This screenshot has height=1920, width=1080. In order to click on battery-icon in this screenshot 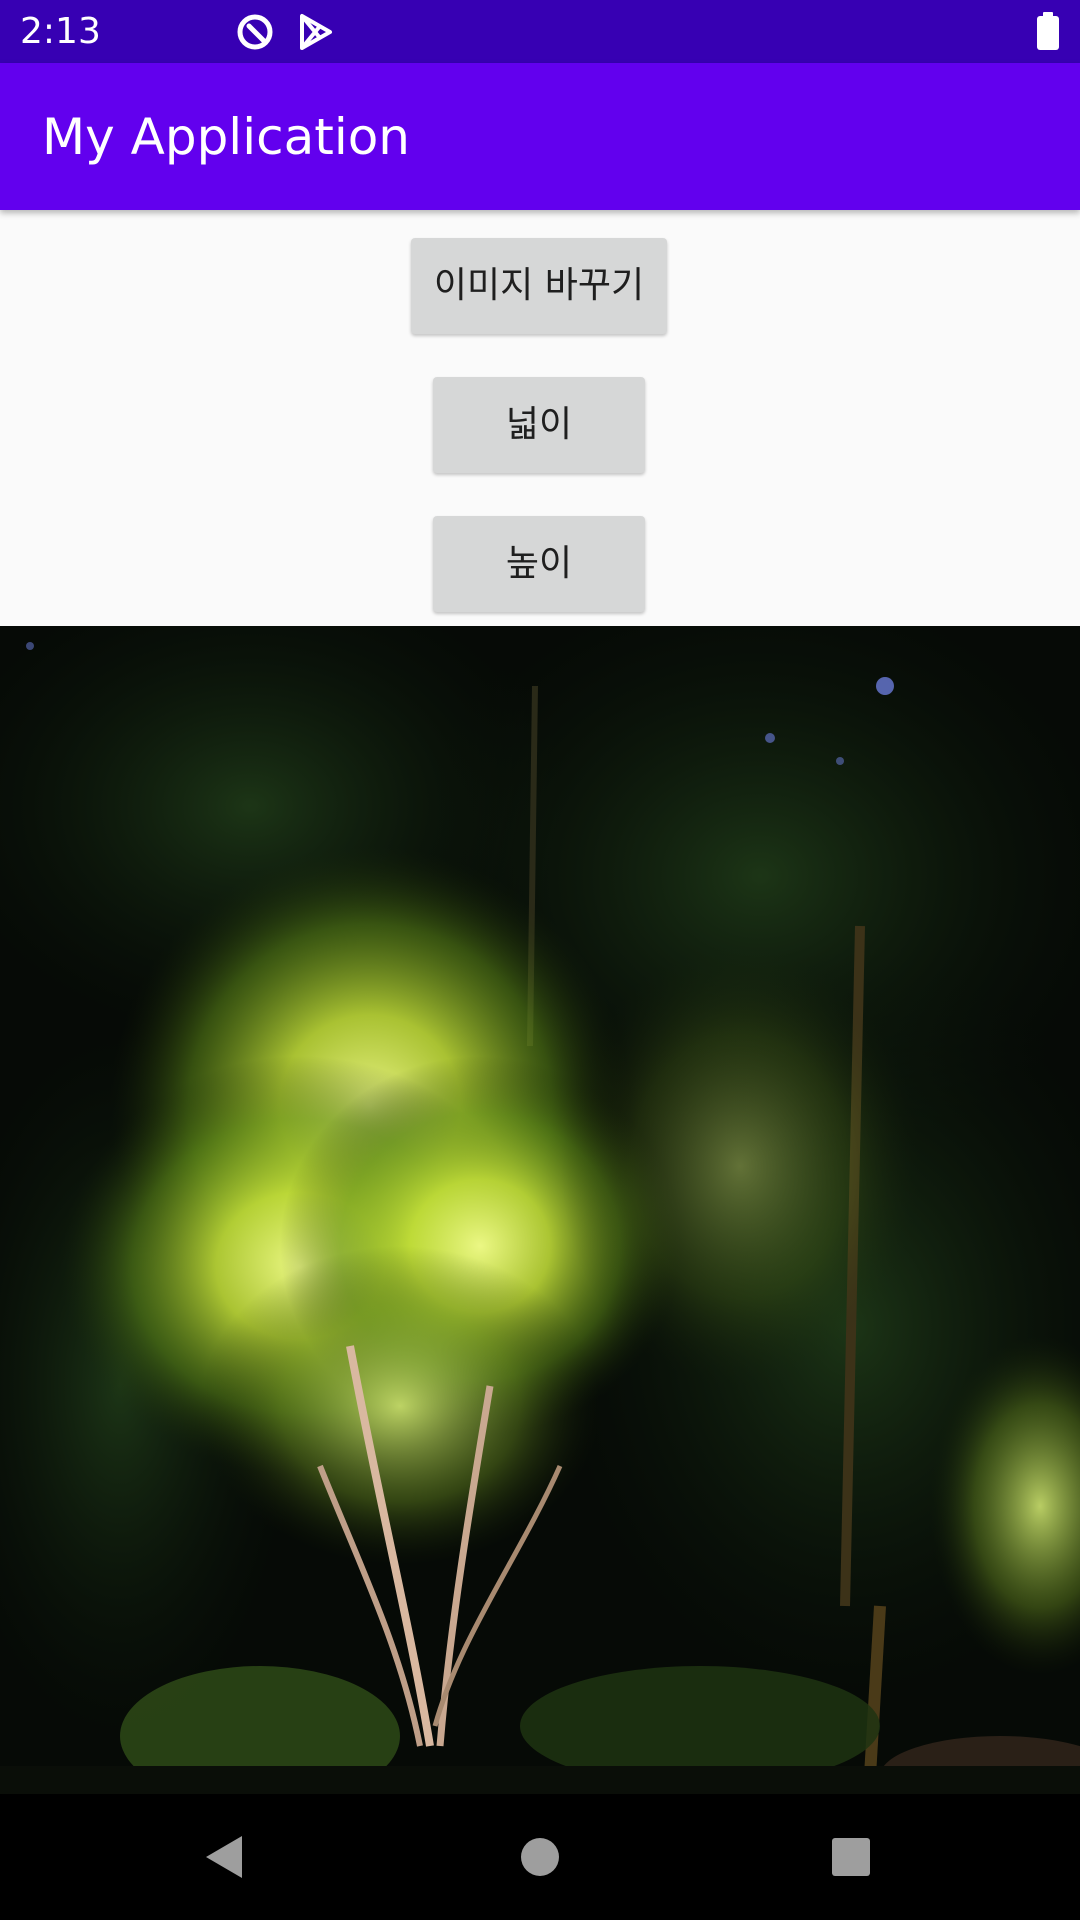, I will do `click(1048, 32)`.